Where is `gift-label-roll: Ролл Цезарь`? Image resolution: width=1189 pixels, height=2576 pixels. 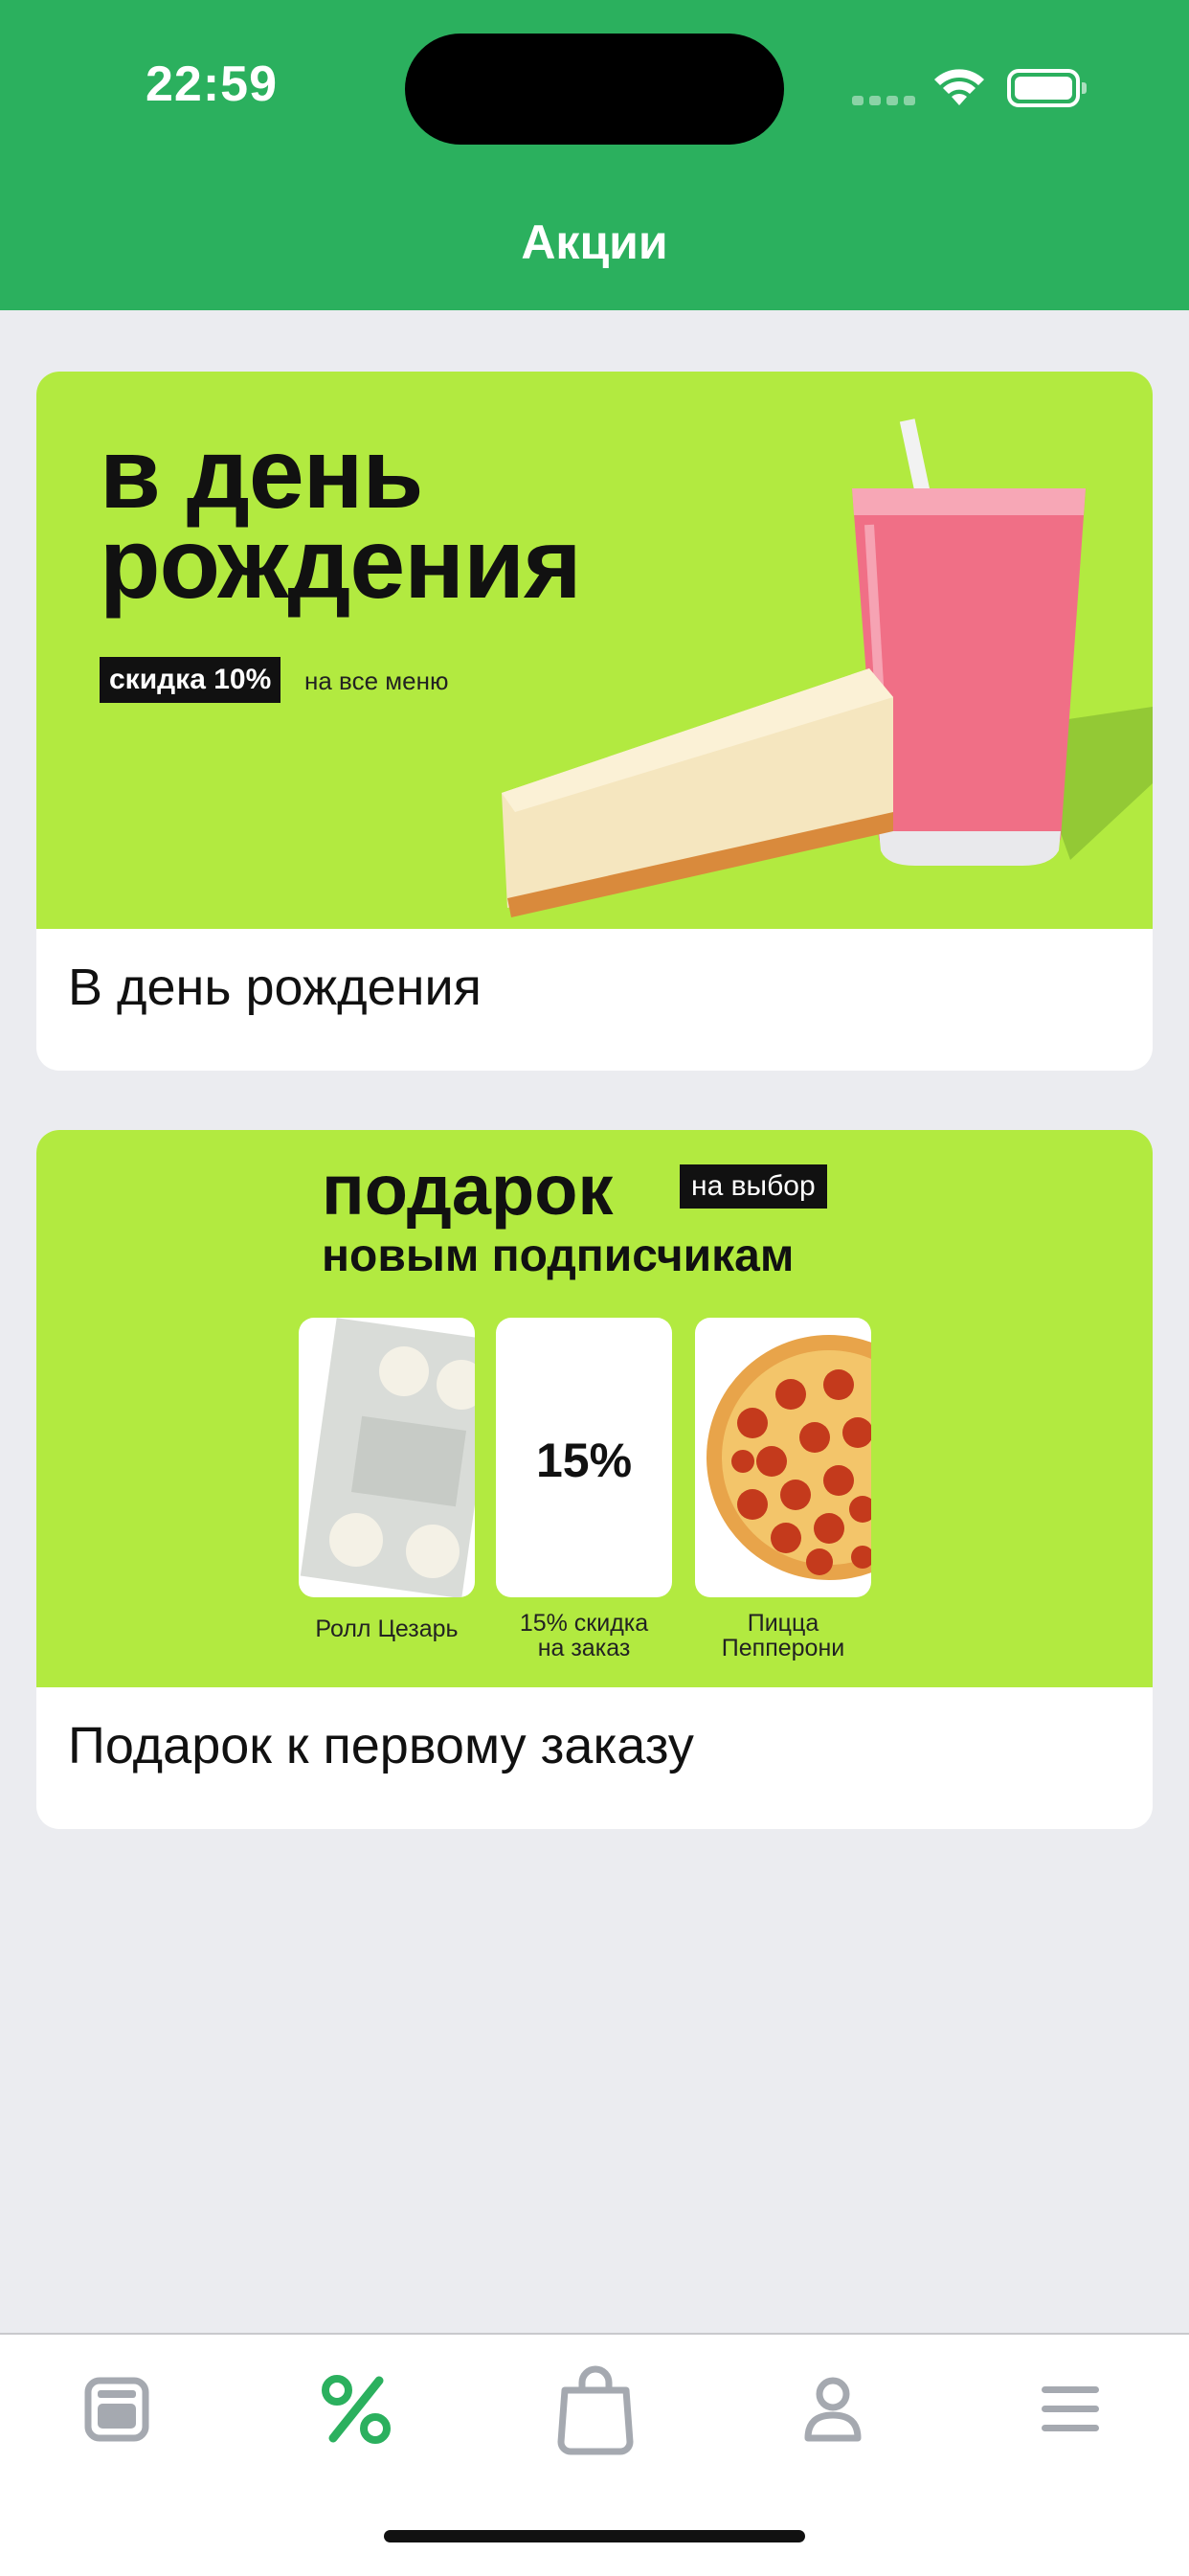
gift-label-roll: Ролл Цезарь is located at coordinates (386, 1628).